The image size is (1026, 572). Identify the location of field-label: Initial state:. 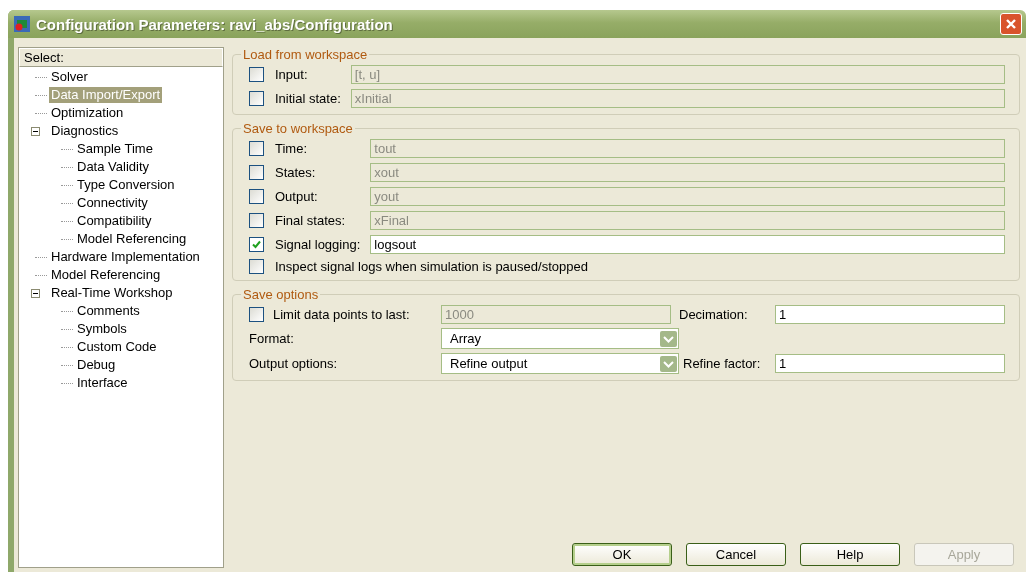
(308, 98).